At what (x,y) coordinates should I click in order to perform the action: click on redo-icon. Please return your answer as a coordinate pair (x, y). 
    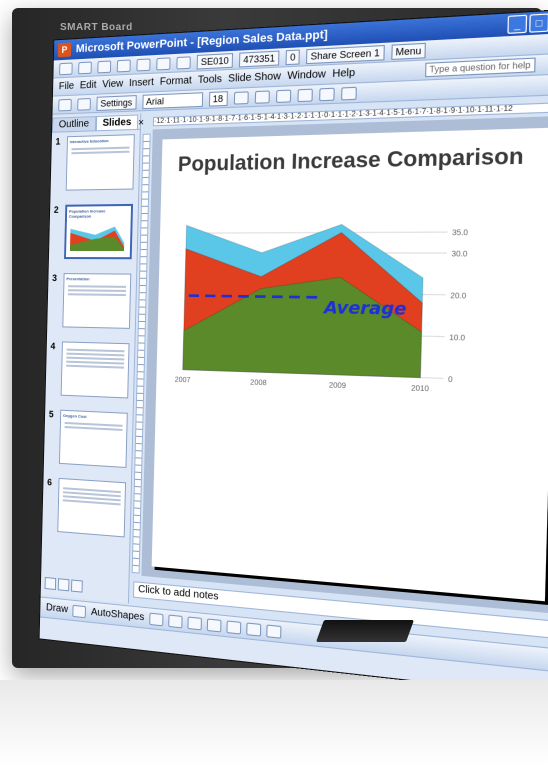
    Looking at the image, I should click on (163, 63).